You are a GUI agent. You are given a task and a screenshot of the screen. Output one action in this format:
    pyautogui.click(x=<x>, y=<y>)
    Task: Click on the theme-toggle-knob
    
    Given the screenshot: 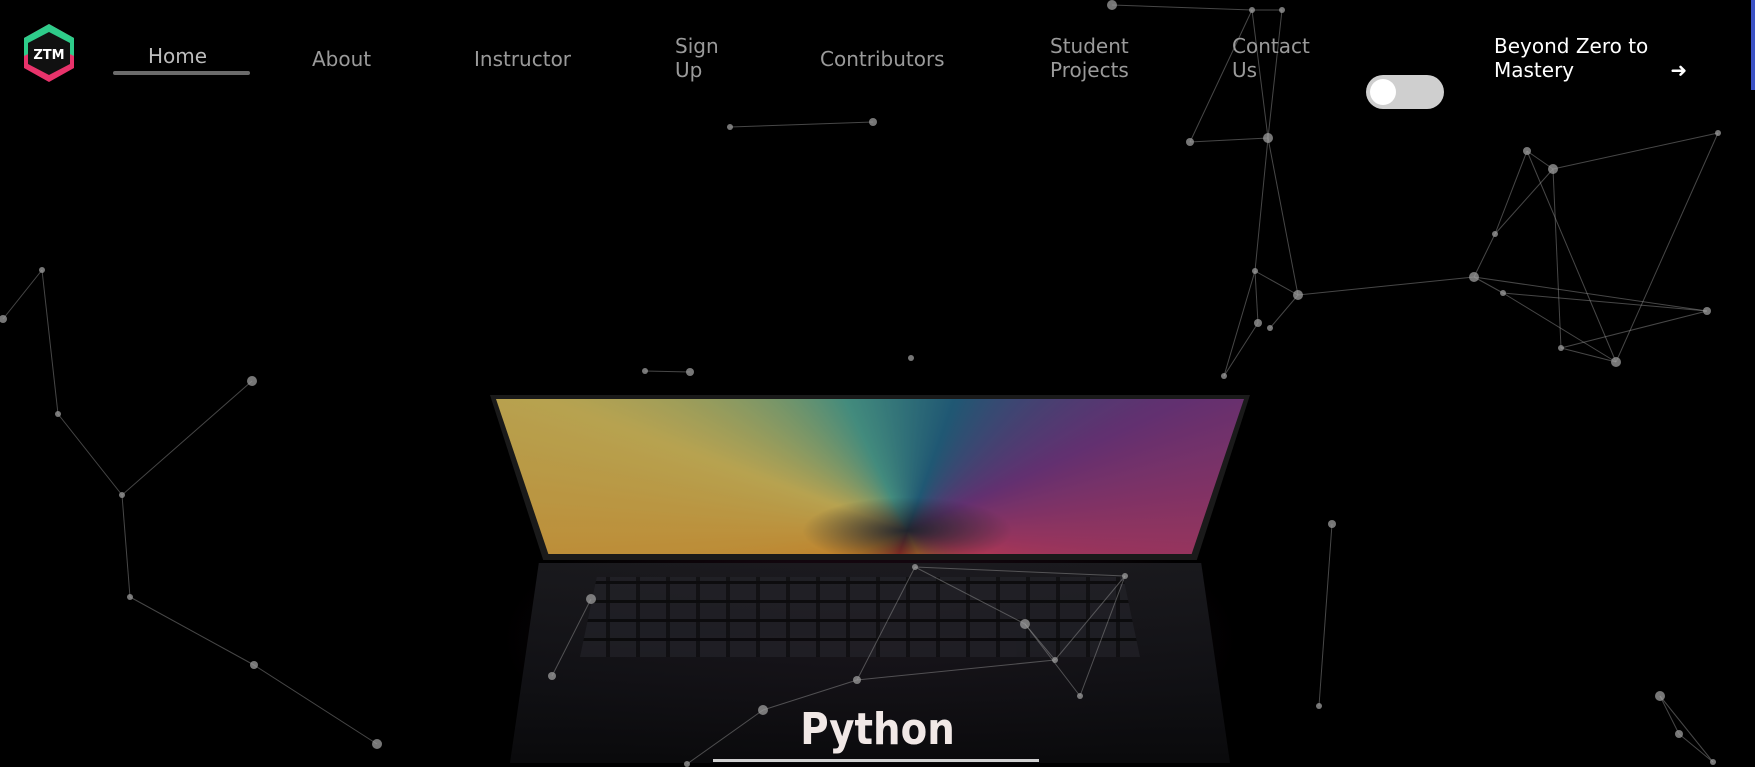 What is the action you would take?
    pyautogui.click(x=1383, y=92)
    